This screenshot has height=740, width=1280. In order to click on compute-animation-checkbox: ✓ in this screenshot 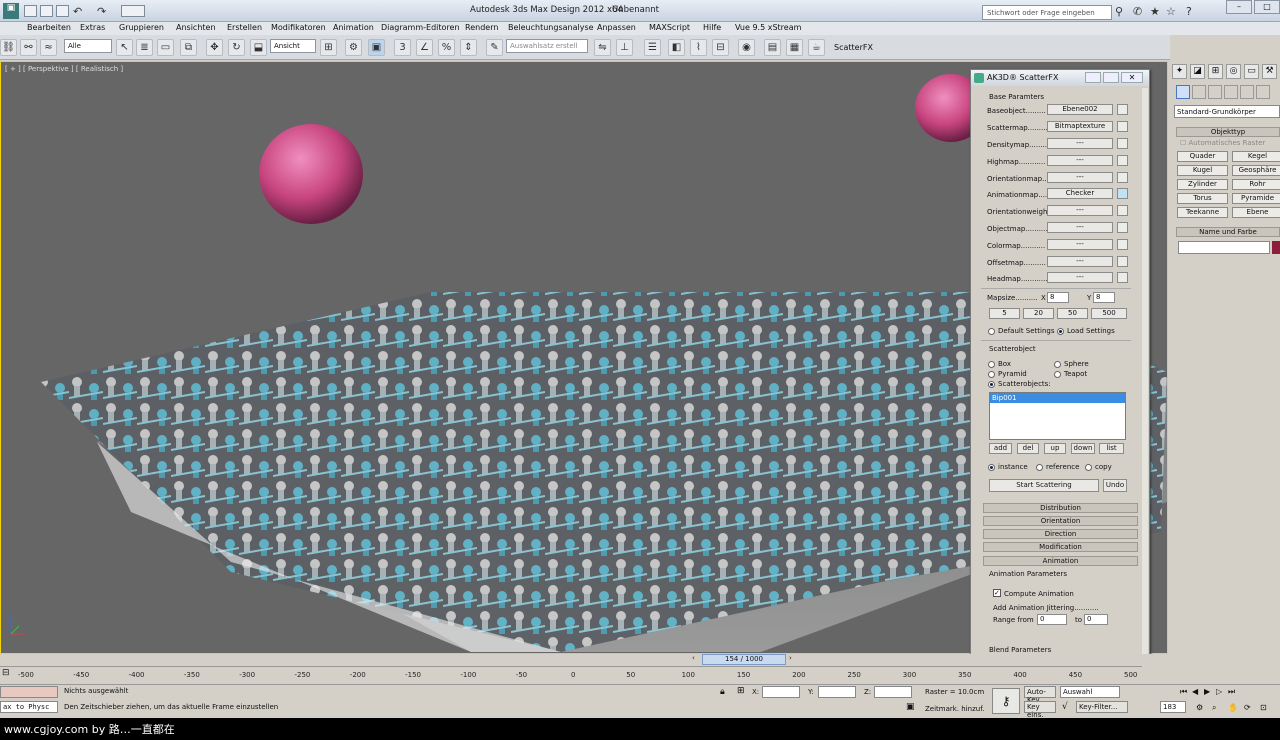, I will do `click(997, 593)`.